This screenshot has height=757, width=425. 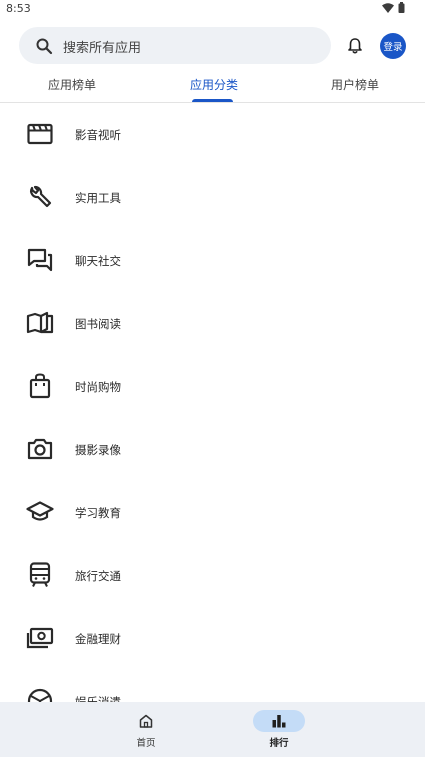 I want to click on home-icon, so click(x=146, y=721).